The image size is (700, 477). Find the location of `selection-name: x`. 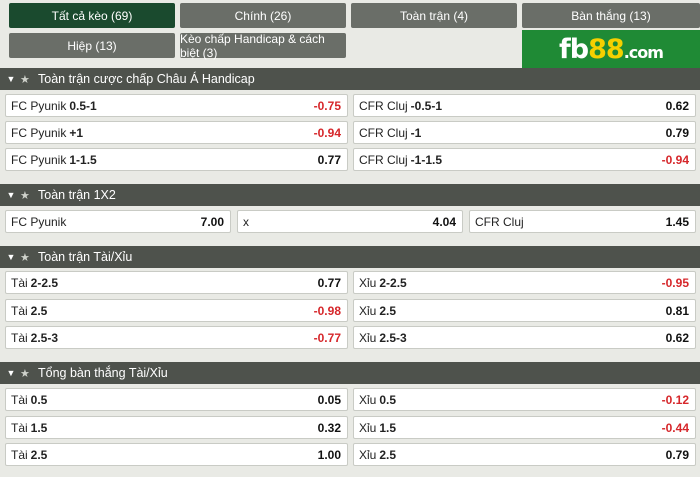

selection-name: x is located at coordinates (246, 221).